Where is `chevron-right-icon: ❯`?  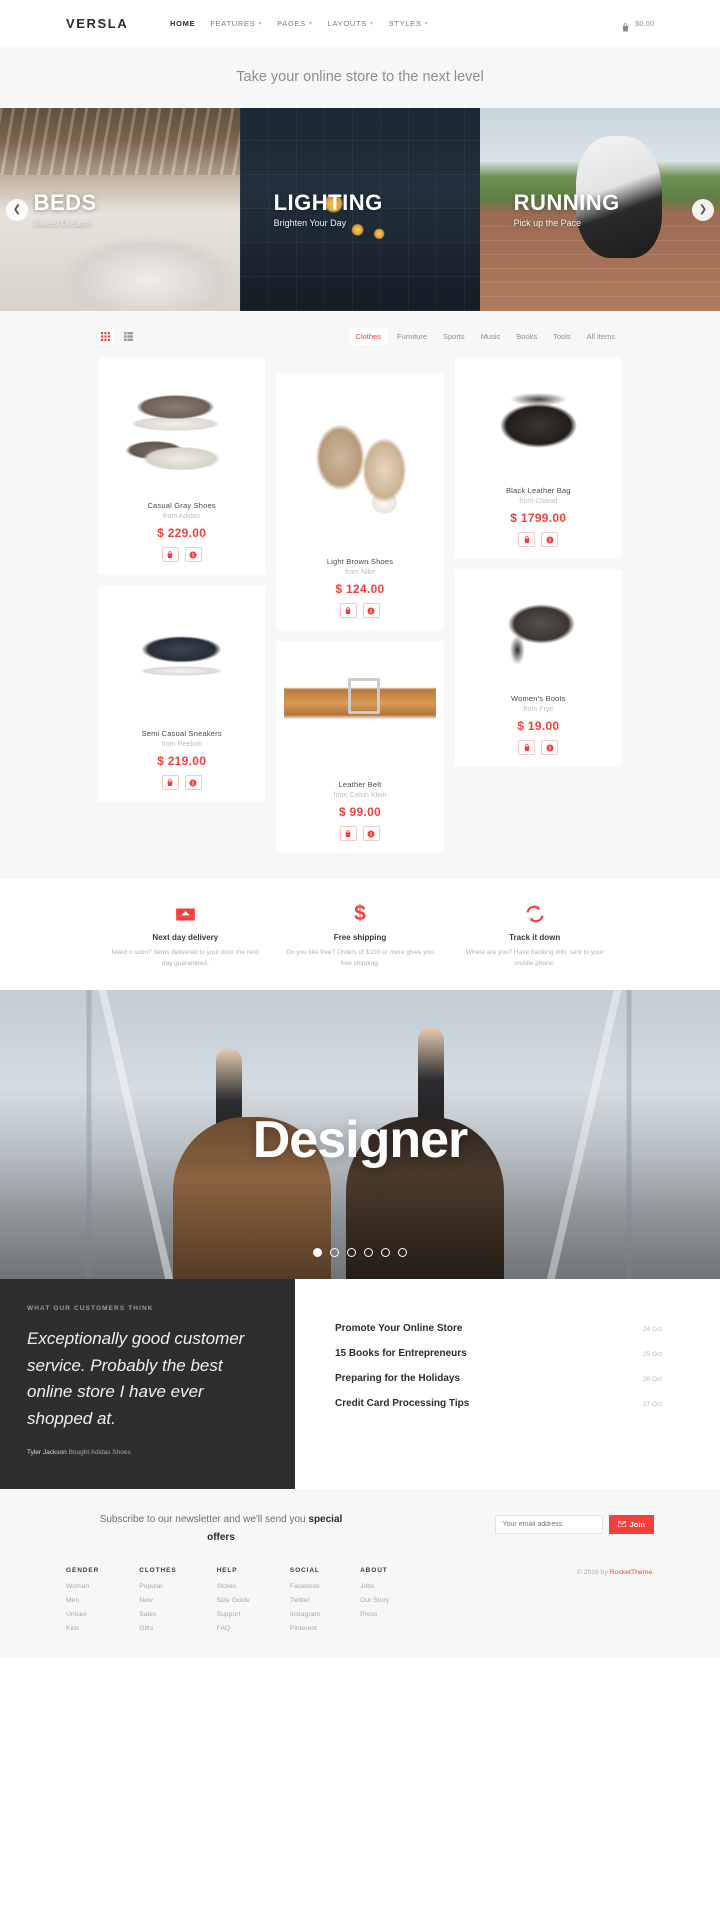 chevron-right-icon: ❯ is located at coordinates (703, 209).